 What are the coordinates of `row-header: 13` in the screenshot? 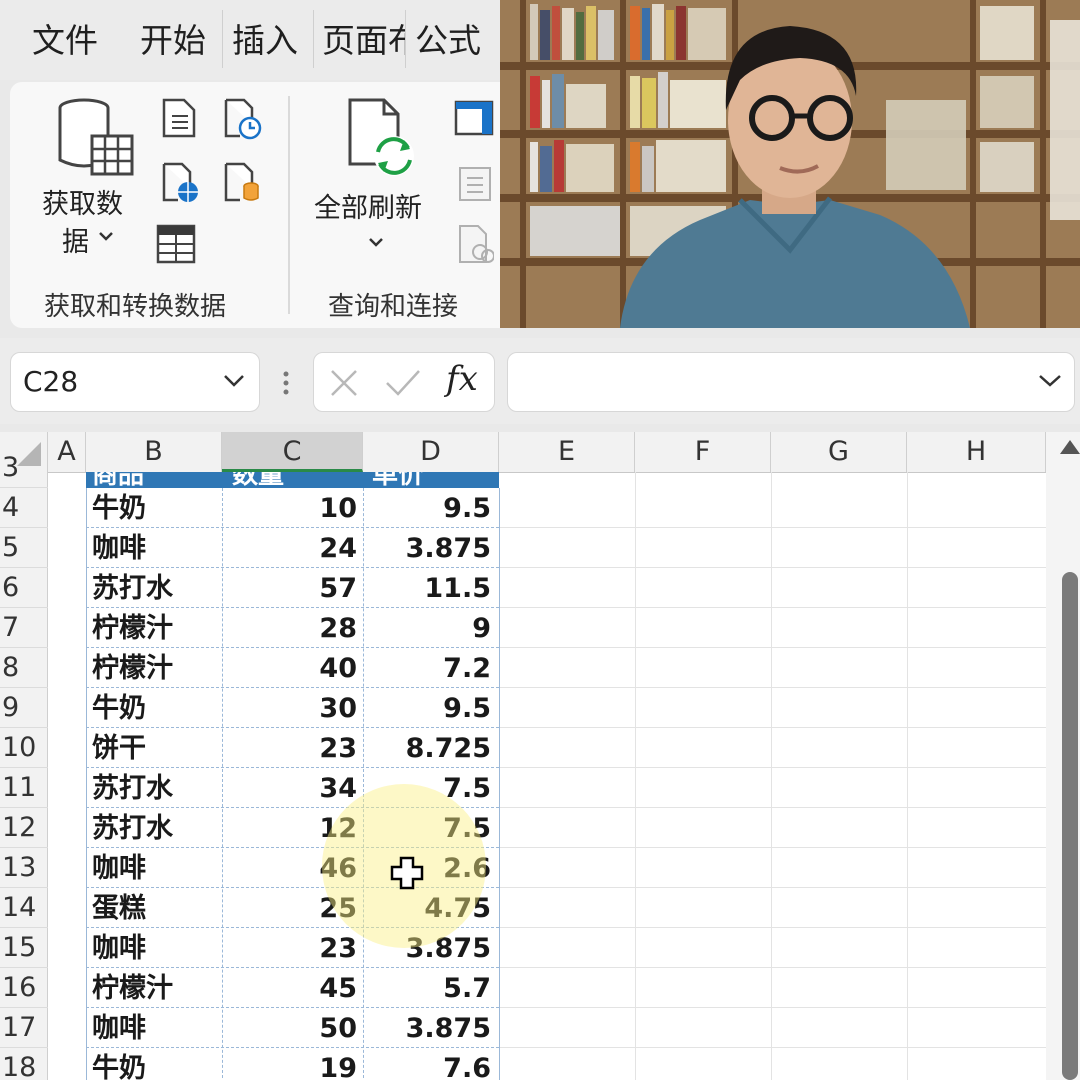 It's located at (24, 868).